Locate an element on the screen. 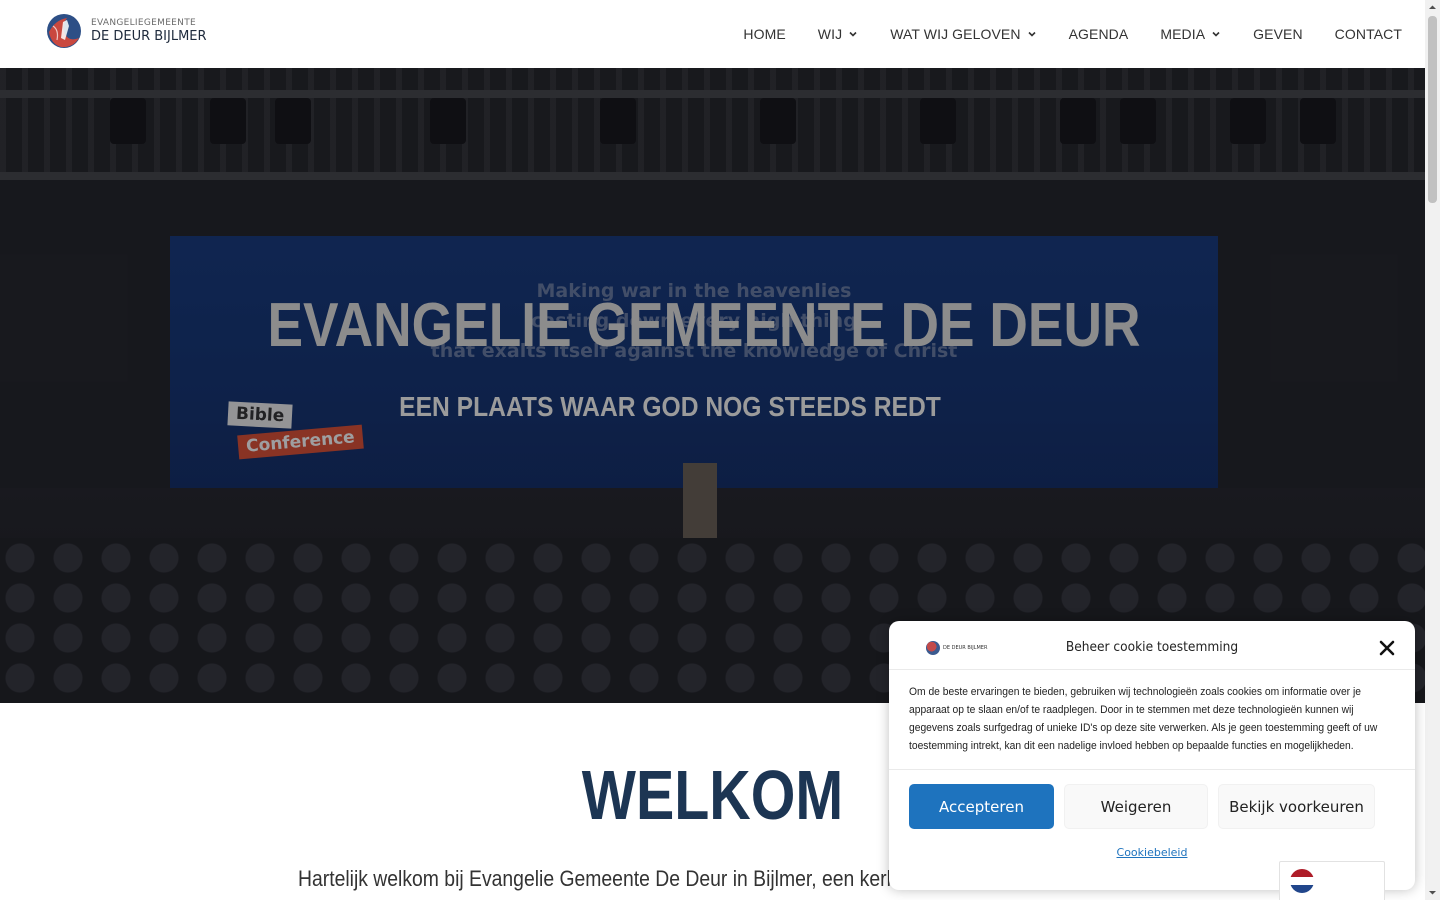 The image size is (1440, 900). nav-wij: WIJ is located at coordinates (838, 34).